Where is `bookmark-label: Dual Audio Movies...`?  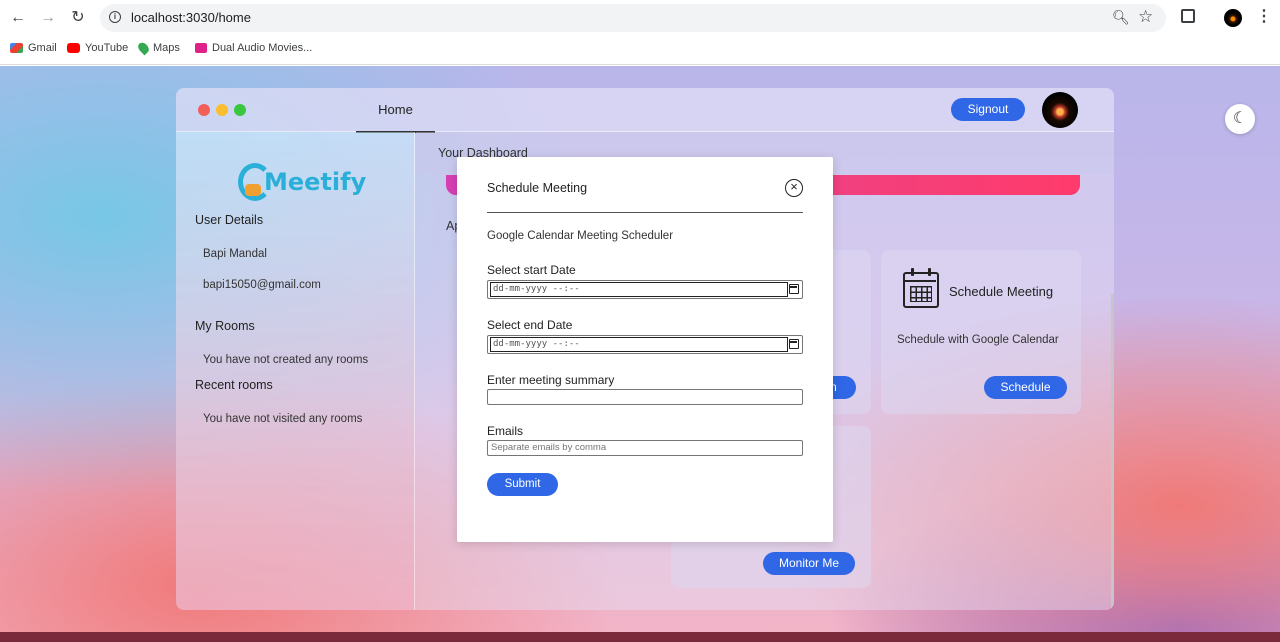
bookmark-label: Dual Audio Movies... is located at coordinates (262, 48).